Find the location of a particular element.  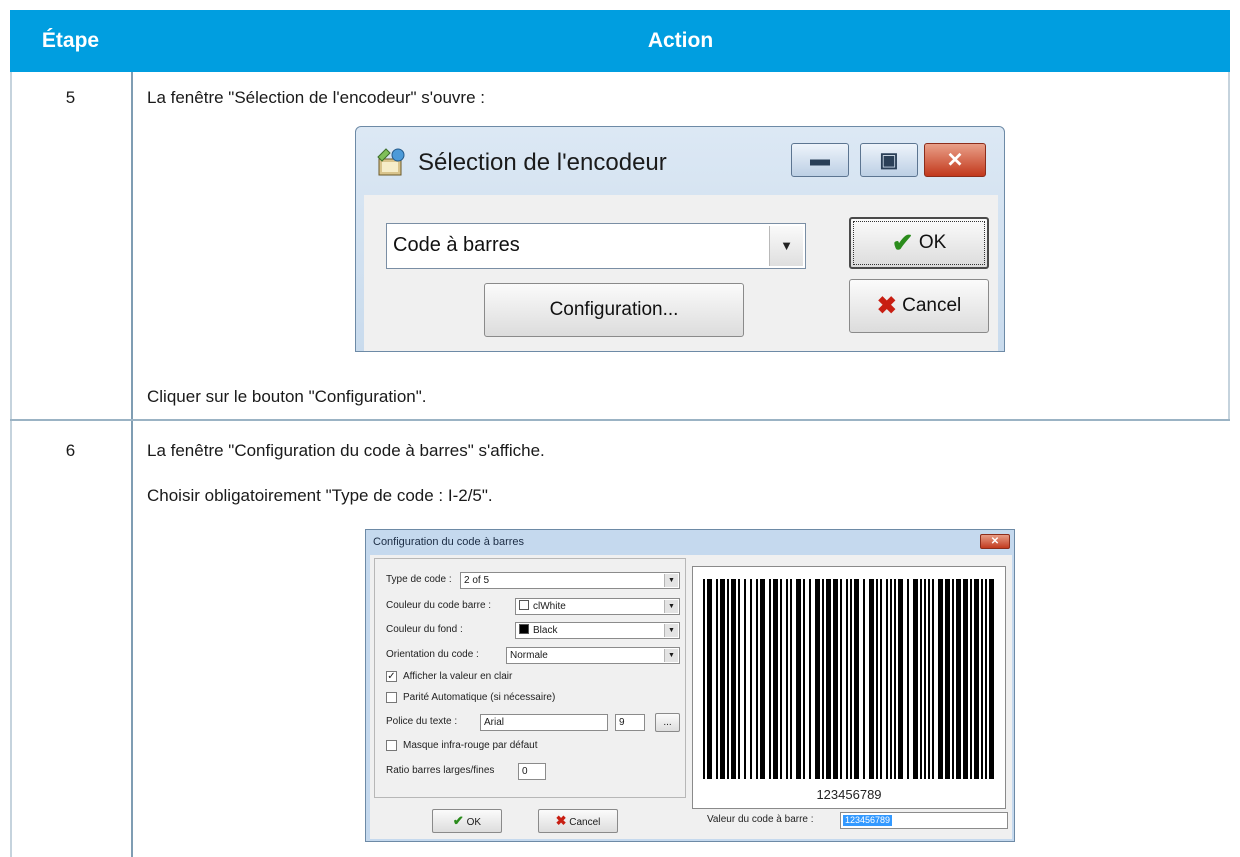

ir-mask-checkbox is located at coordinates (391, 745).